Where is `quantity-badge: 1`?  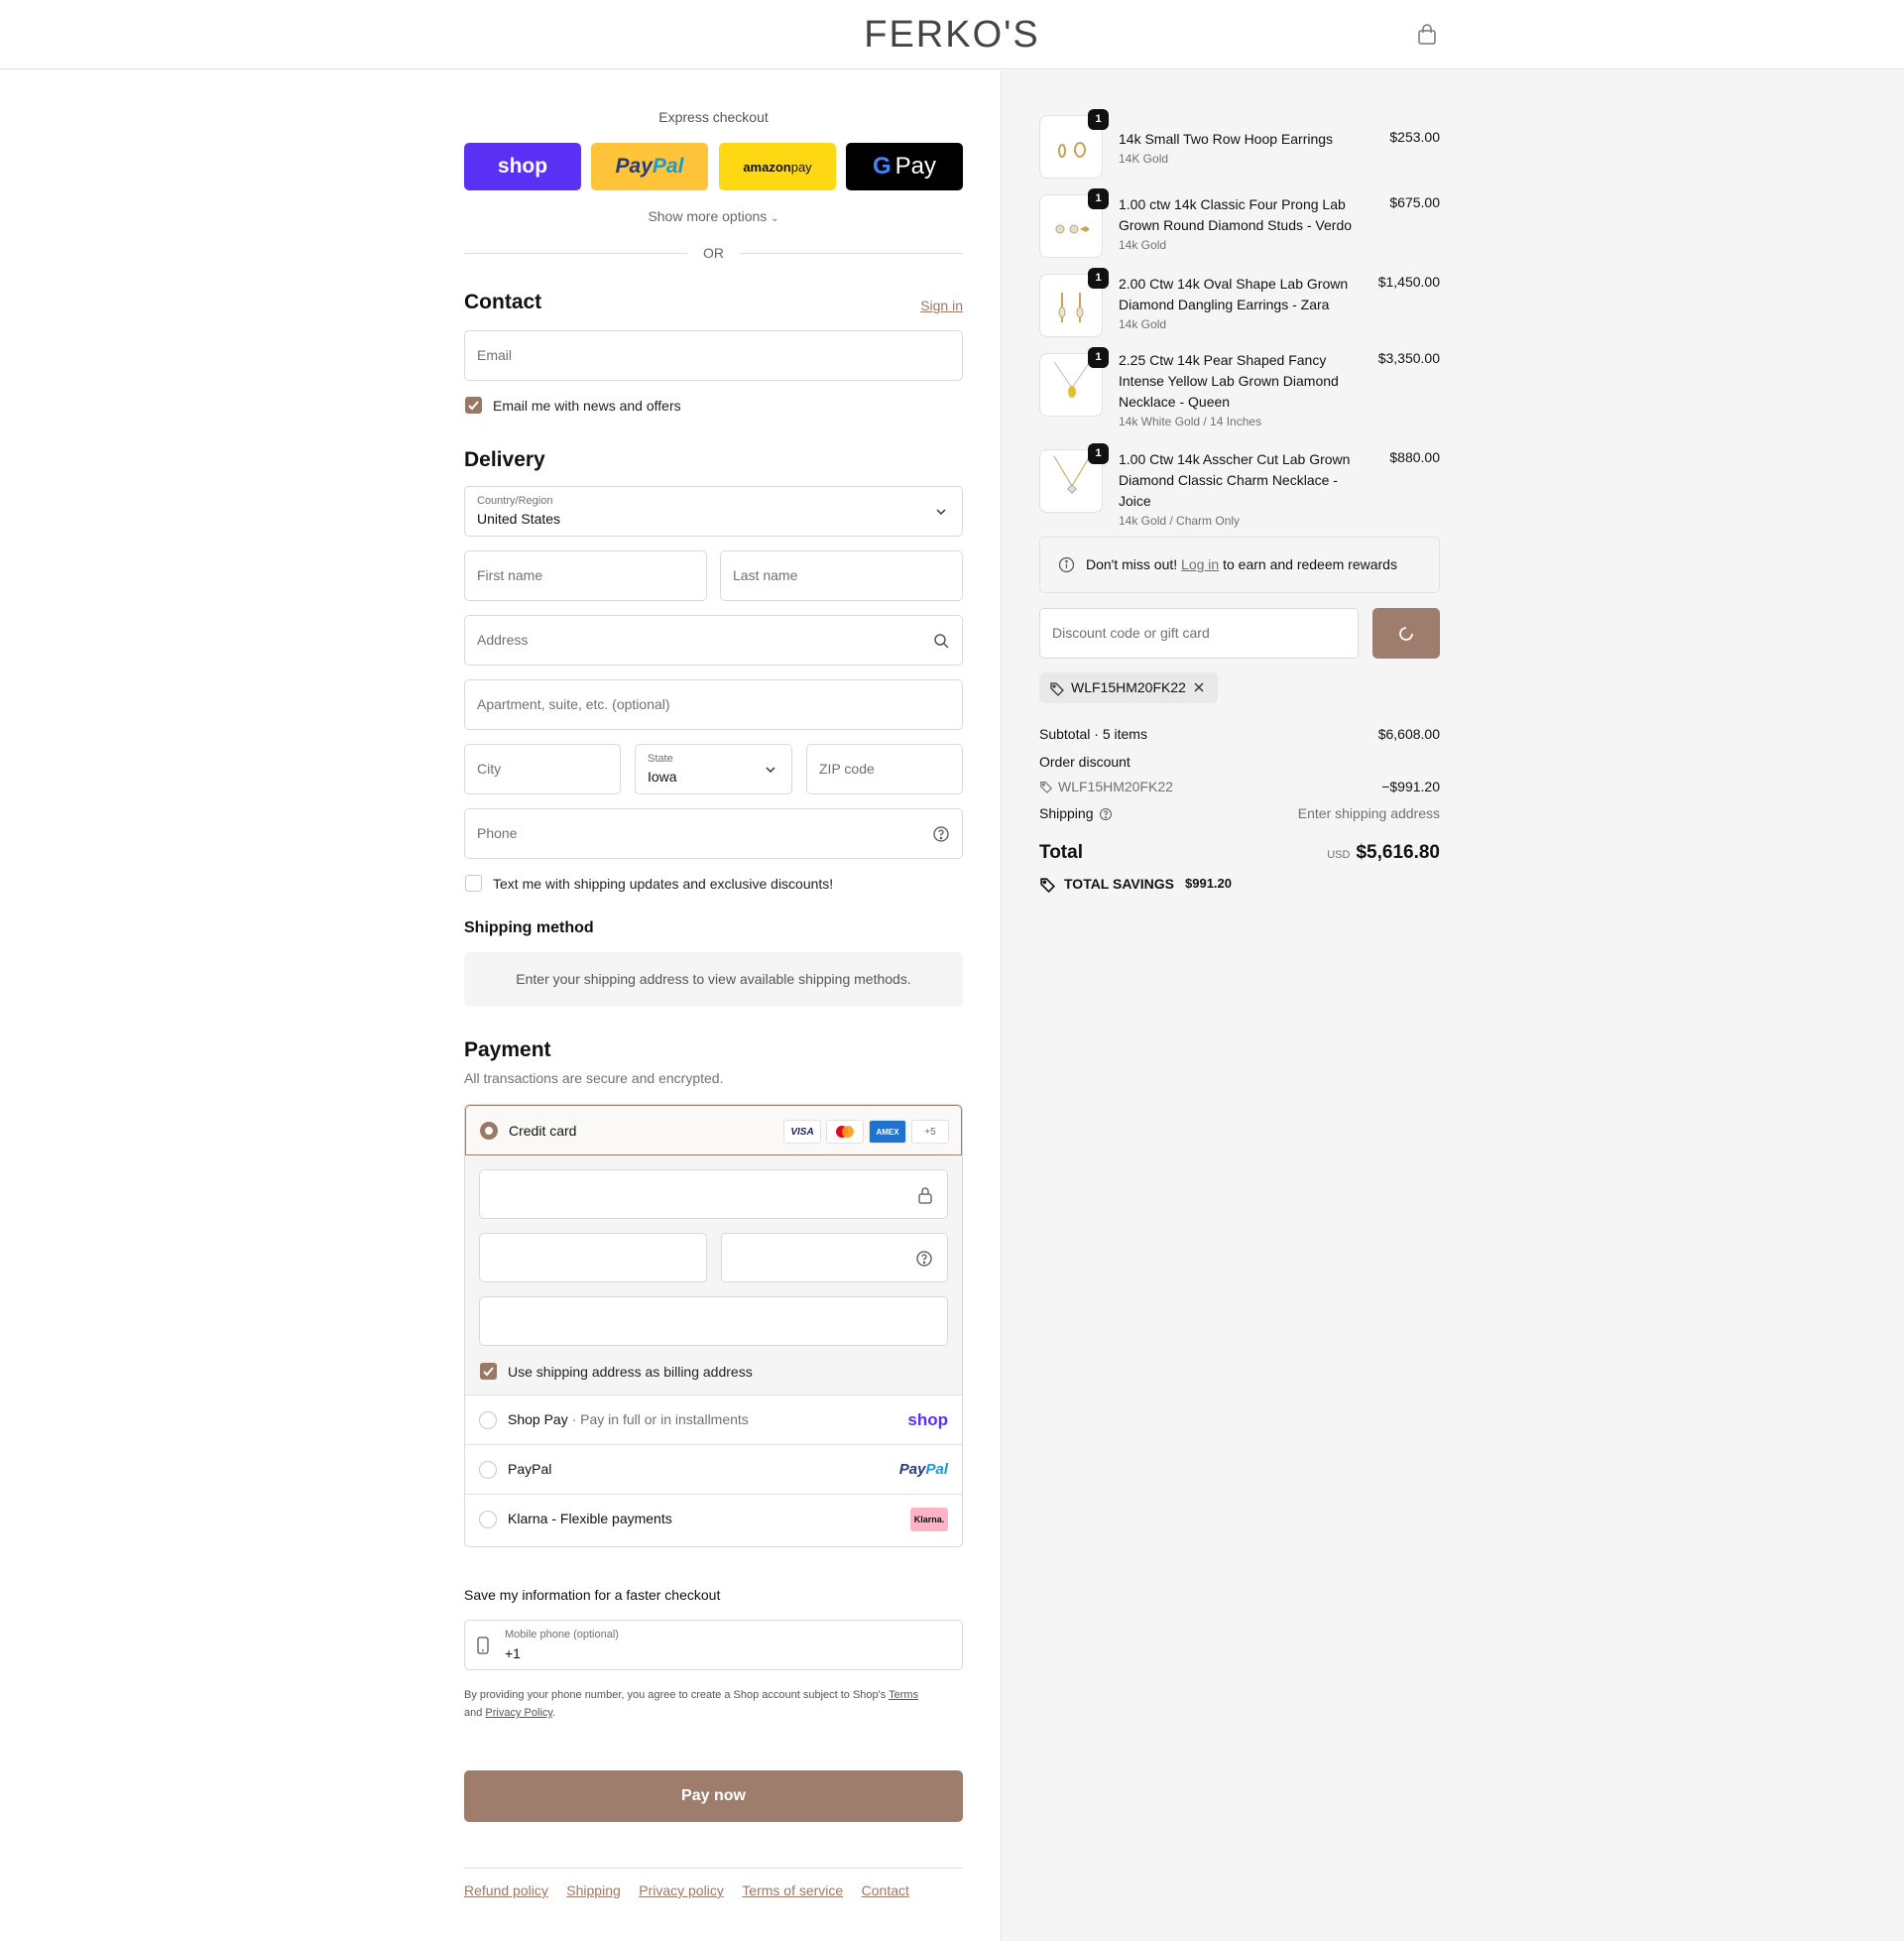
quantity-badge: 1 is located at coordinates (1098, 119).